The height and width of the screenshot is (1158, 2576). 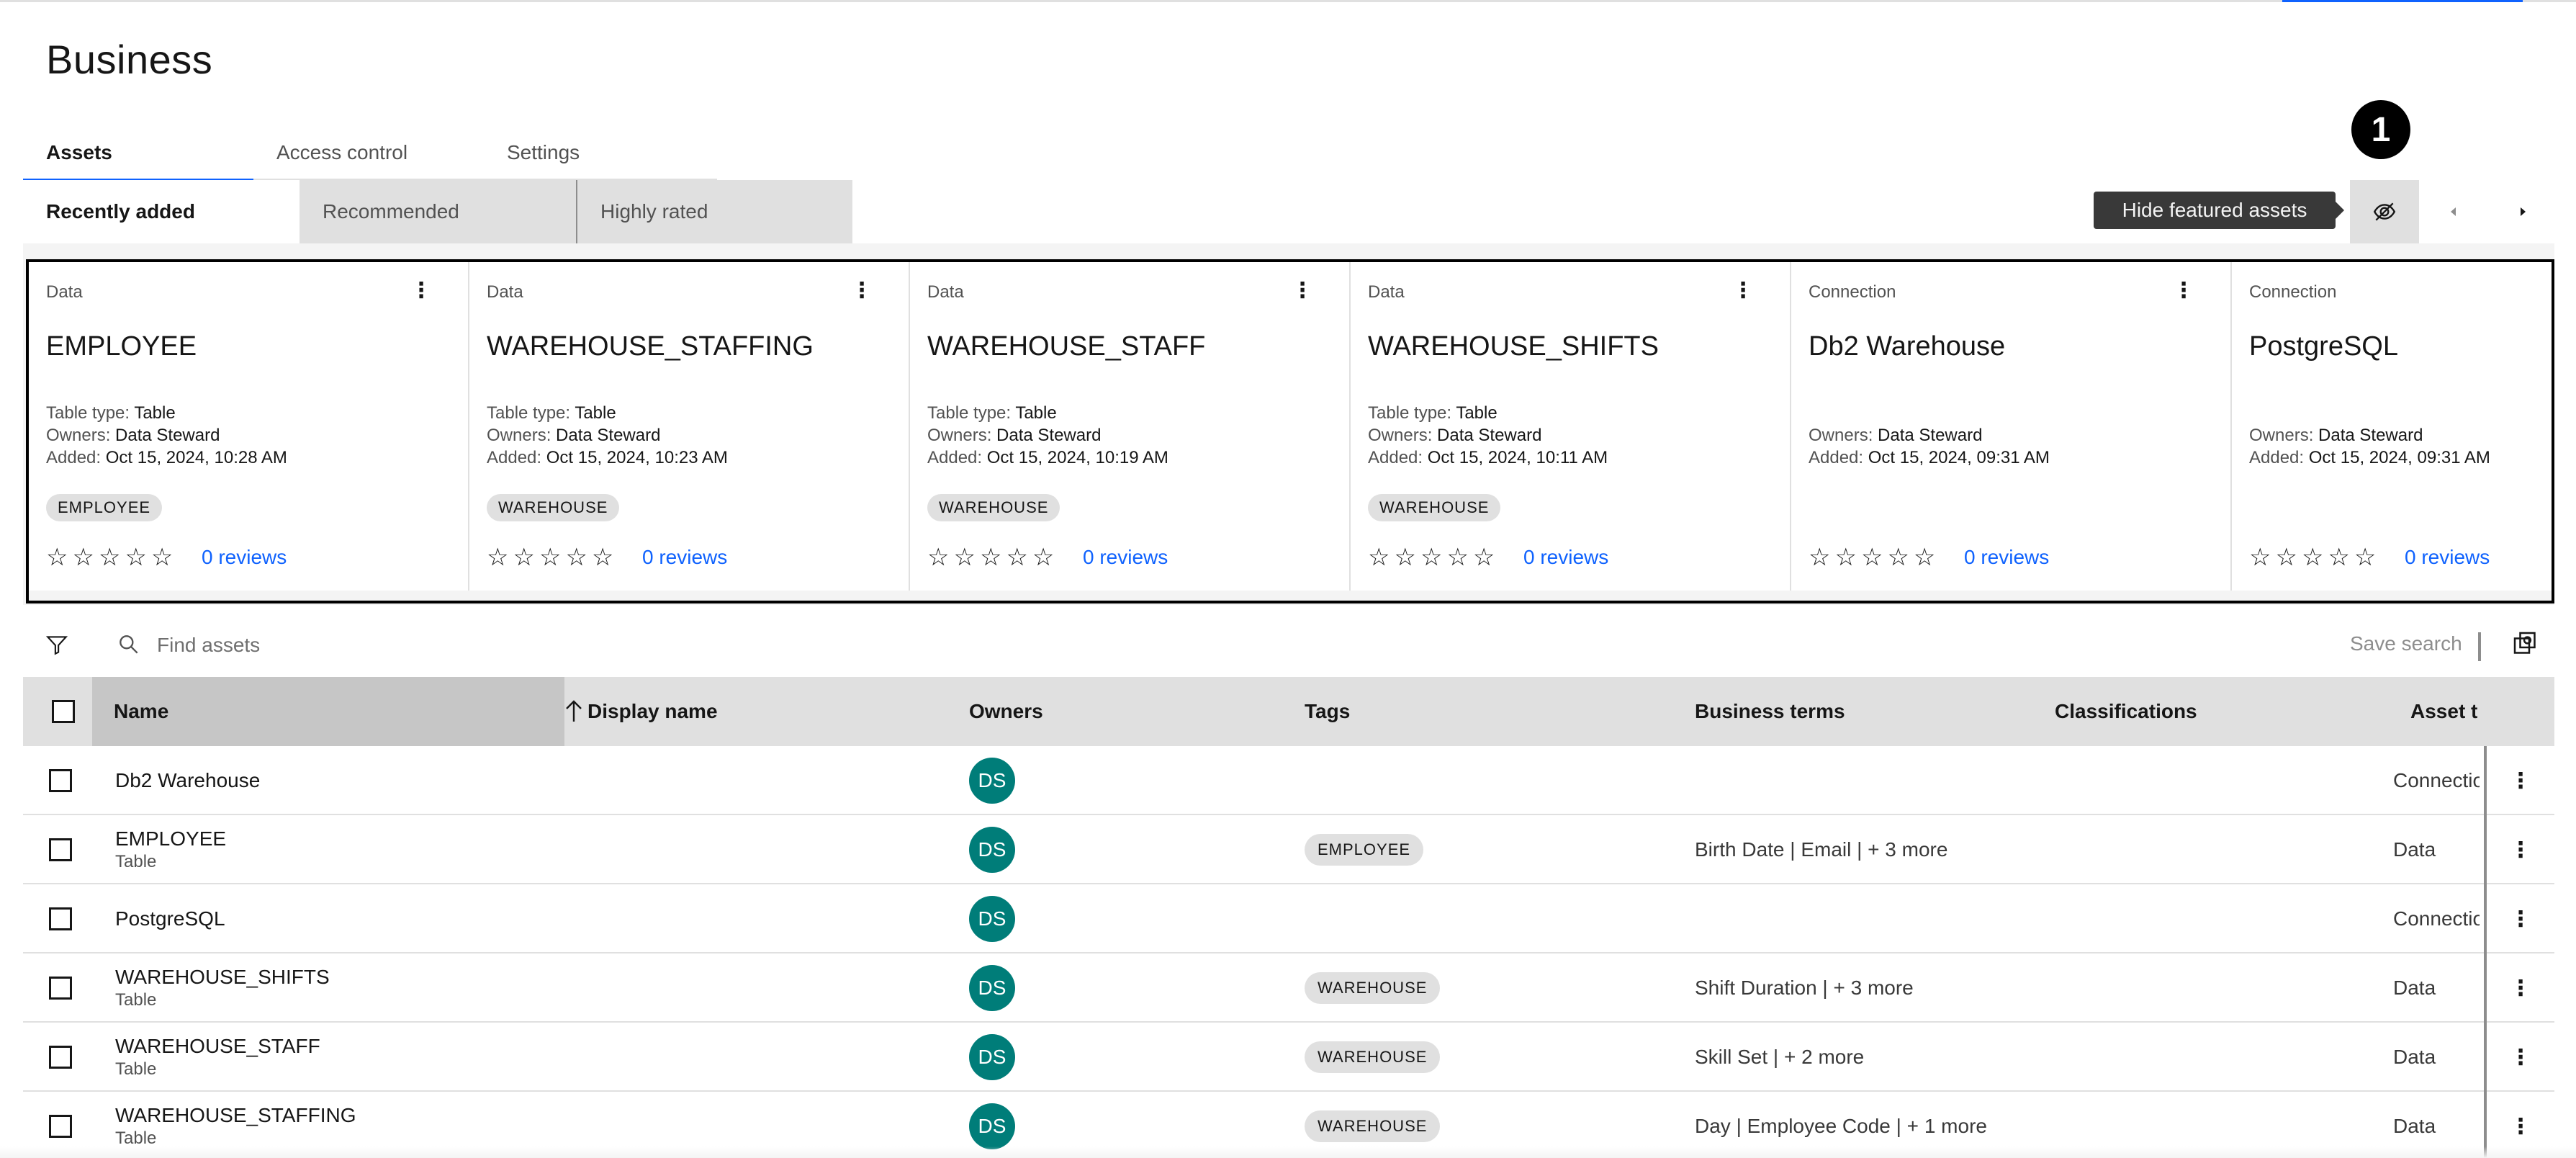 I want to click on carousel-next-button, so click(x=2522, y=211).